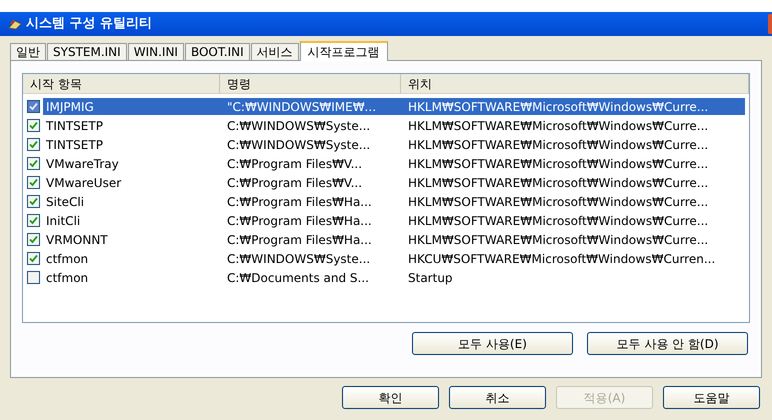 This screenshot has height=420, width=772. I want to click on dialog-button: 도움말, so click(711, 397).